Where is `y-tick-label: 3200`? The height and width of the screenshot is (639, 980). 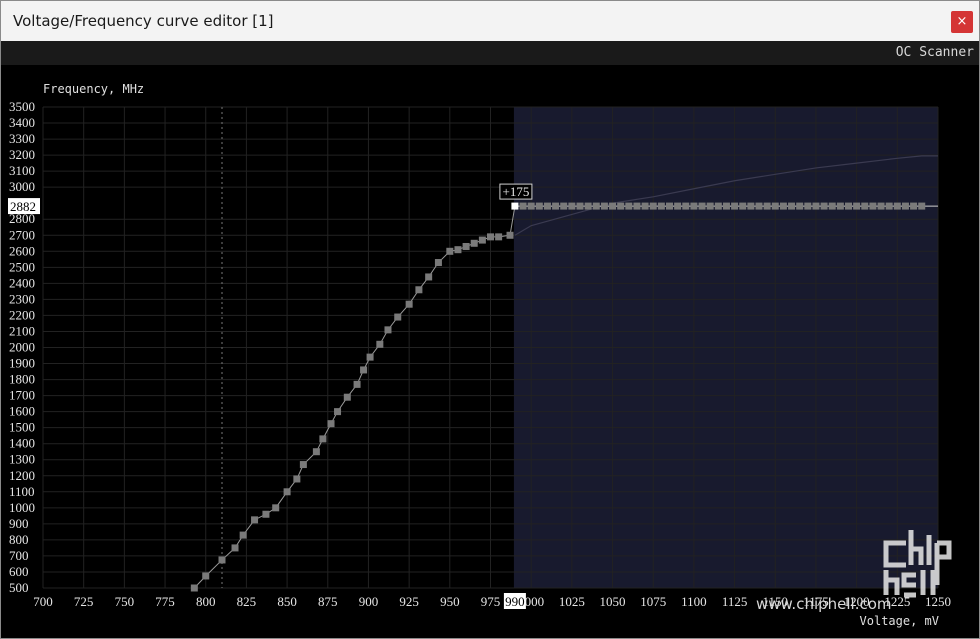
y-tick-label: 3200 is located at coordinates (22, 154).